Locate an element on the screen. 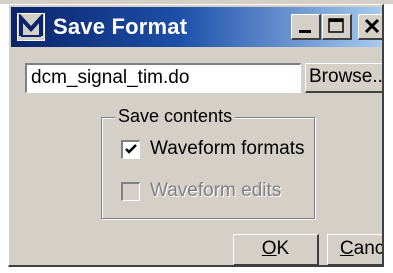  close-icon is located at coordinates (372, 26).